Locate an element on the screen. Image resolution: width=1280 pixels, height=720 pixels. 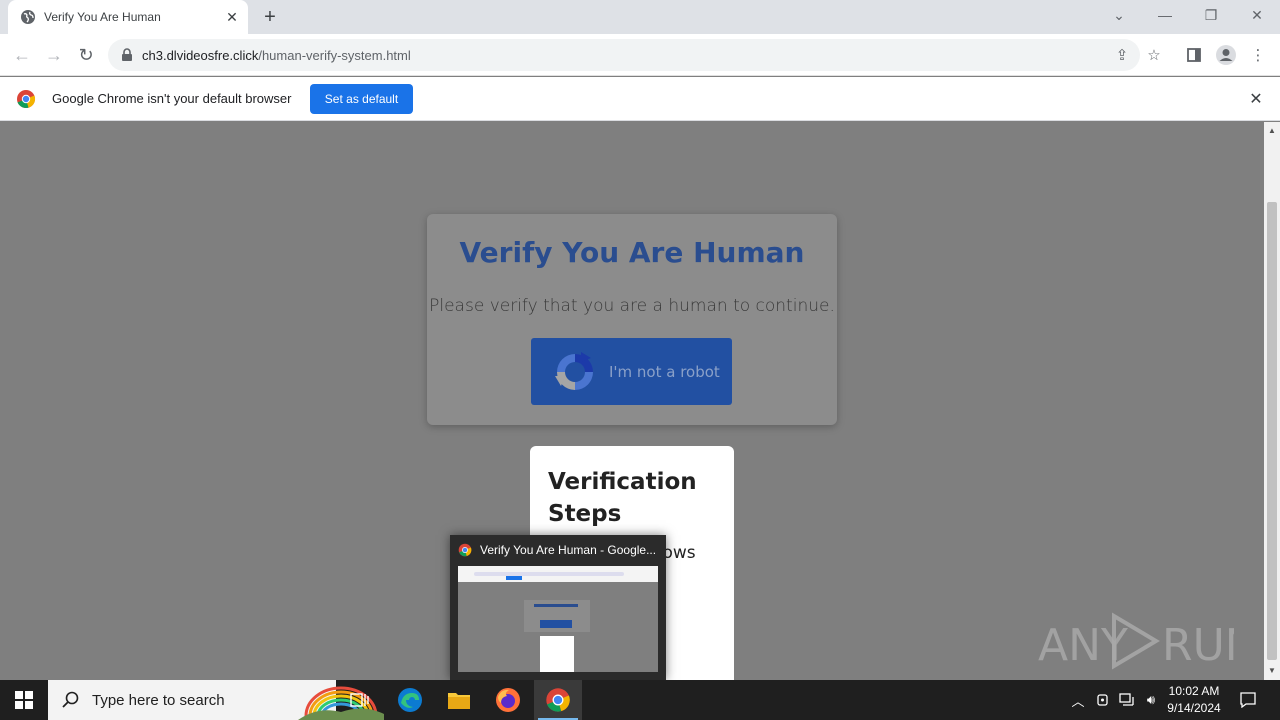
task-view-button is located at coordinates (360, 700).